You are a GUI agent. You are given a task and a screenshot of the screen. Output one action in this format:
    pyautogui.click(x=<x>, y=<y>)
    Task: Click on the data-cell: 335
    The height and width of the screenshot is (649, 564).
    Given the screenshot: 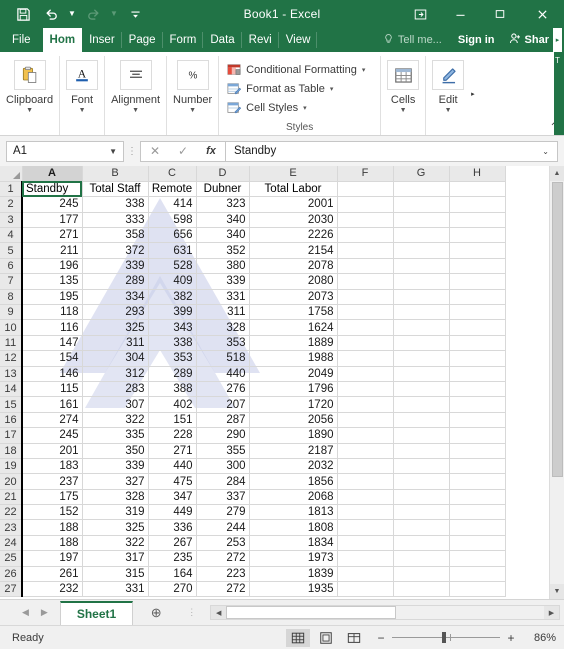 What is the action you would take?
    pyautogui.click(x=115, y=435)
    